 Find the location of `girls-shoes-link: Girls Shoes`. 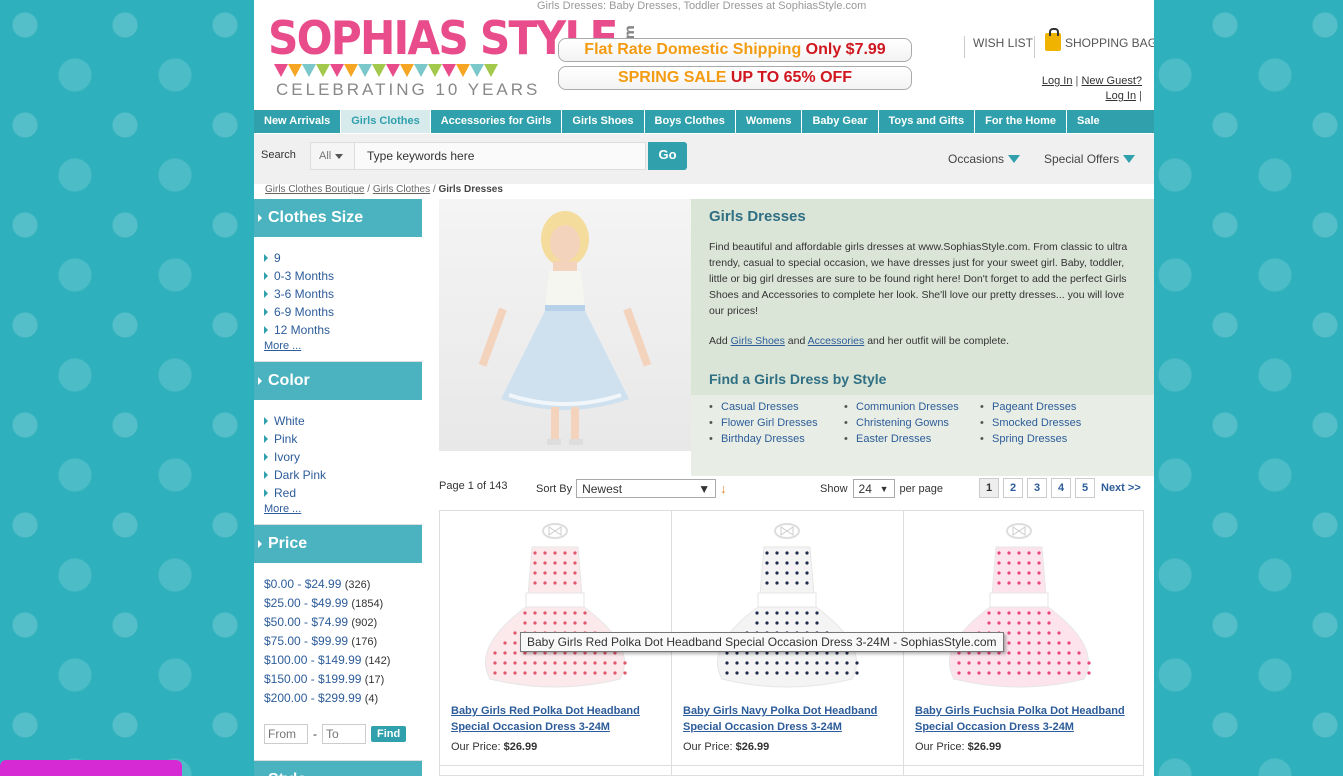

girls-shoes-link: Girls Shoes is located at coordinates (758, 341).